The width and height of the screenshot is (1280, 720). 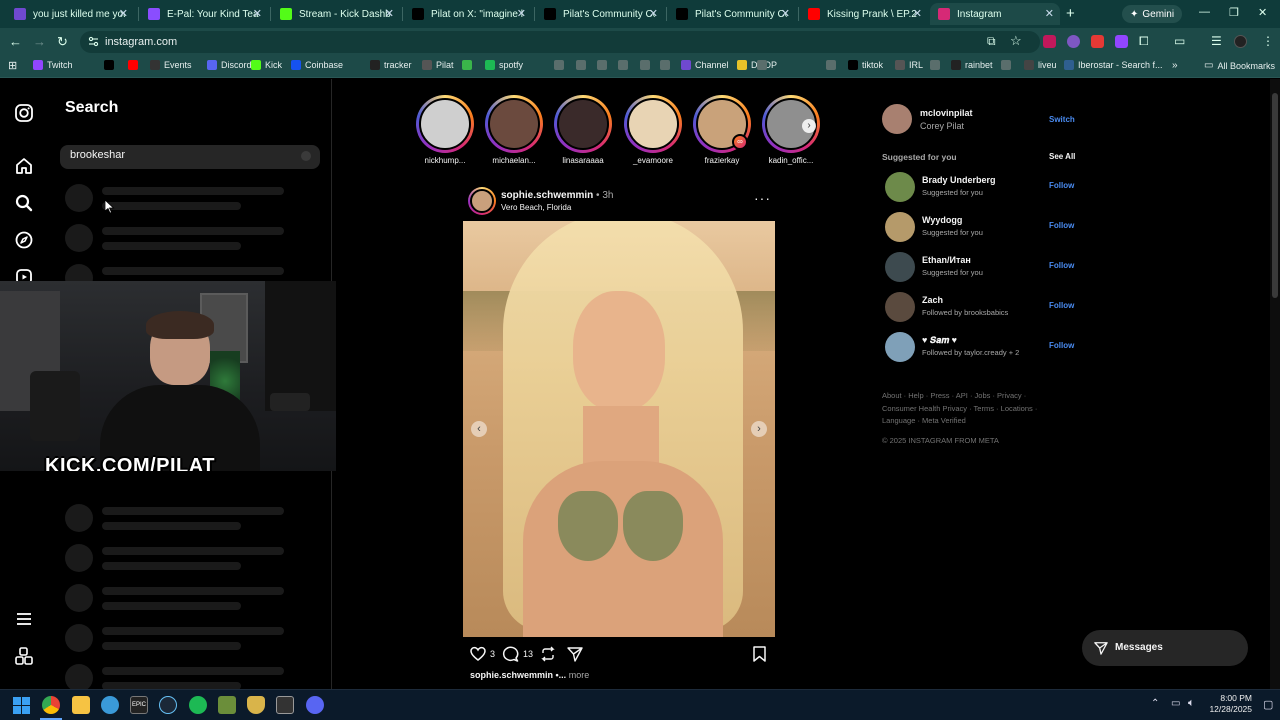 What do you see at coordinates (1152, 14) in the screenshot?
I see `gemini-button: ✦ Gemini` at bounding box center [1152, 14].